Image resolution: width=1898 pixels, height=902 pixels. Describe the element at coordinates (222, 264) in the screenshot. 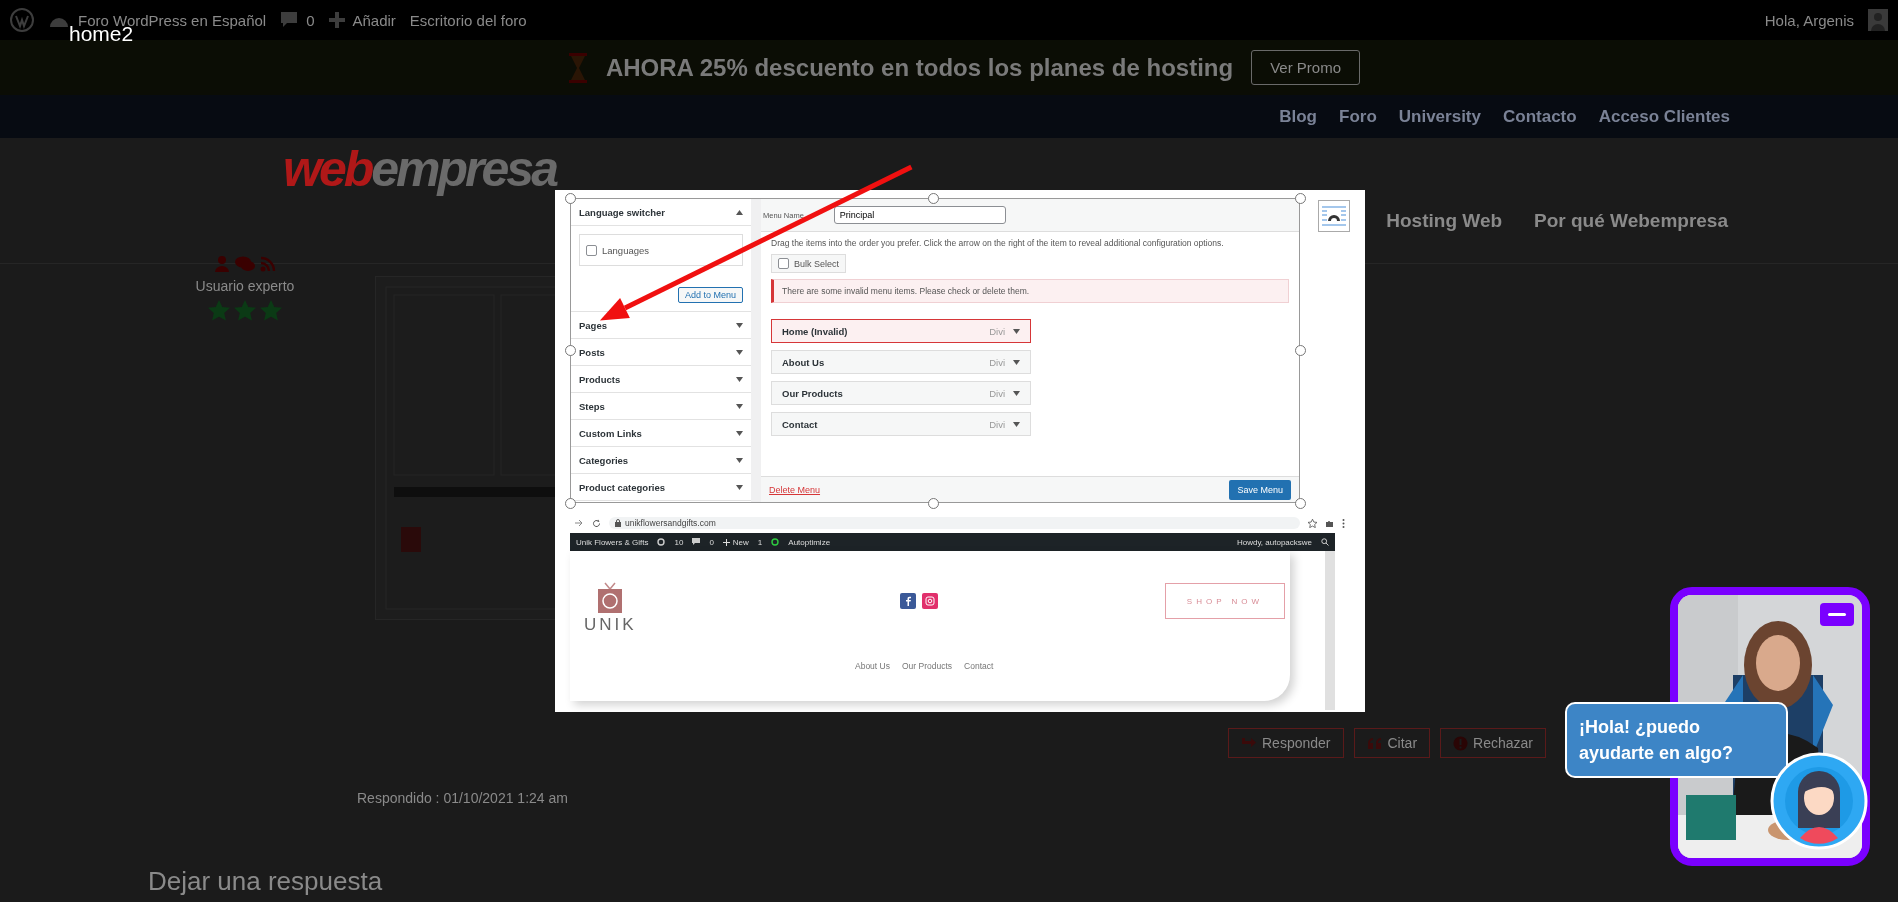

I see `user-icon` at that location.